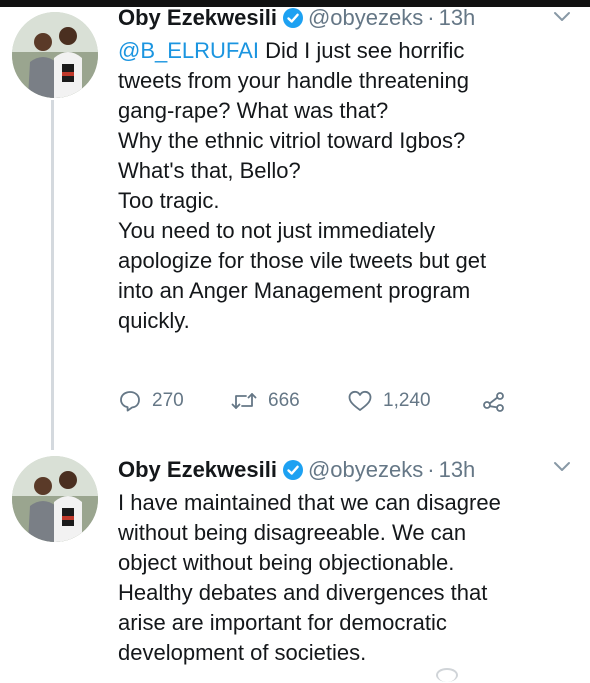 The image size is (590, 683). I want to click on tweet-line: What's that, Bello?, so click(209, 170).